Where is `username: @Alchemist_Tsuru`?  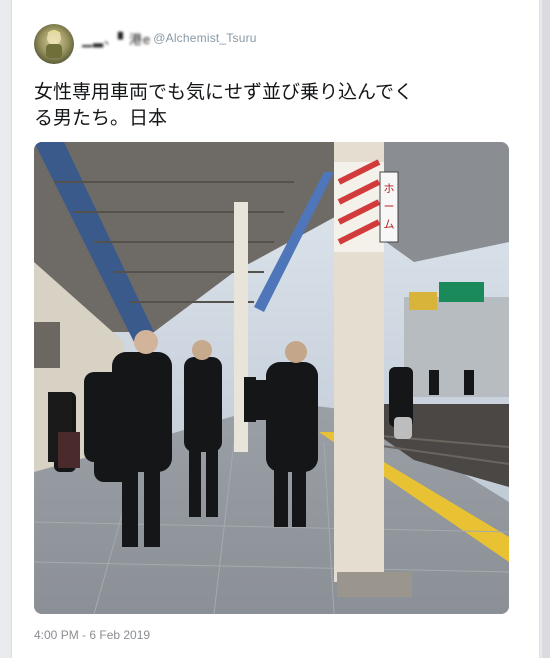
username: @Alchemist_Tsuru is located at coordinates (204, 38).